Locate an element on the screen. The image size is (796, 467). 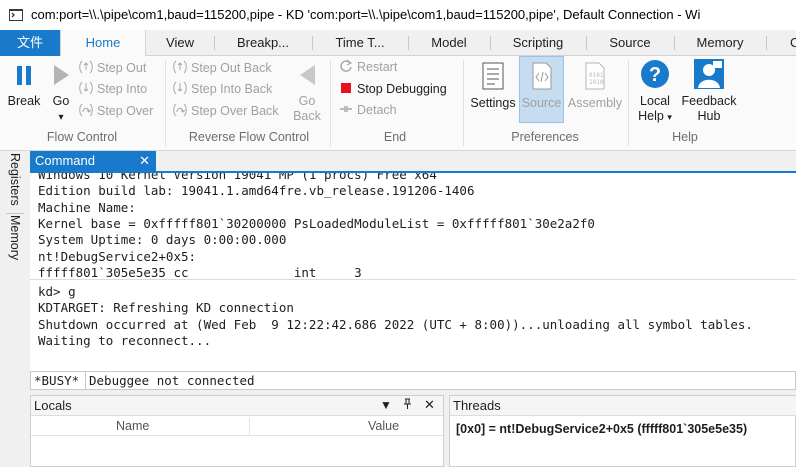
feedback-hub-label: Feedback Hub is located at coordinates (709, 108).